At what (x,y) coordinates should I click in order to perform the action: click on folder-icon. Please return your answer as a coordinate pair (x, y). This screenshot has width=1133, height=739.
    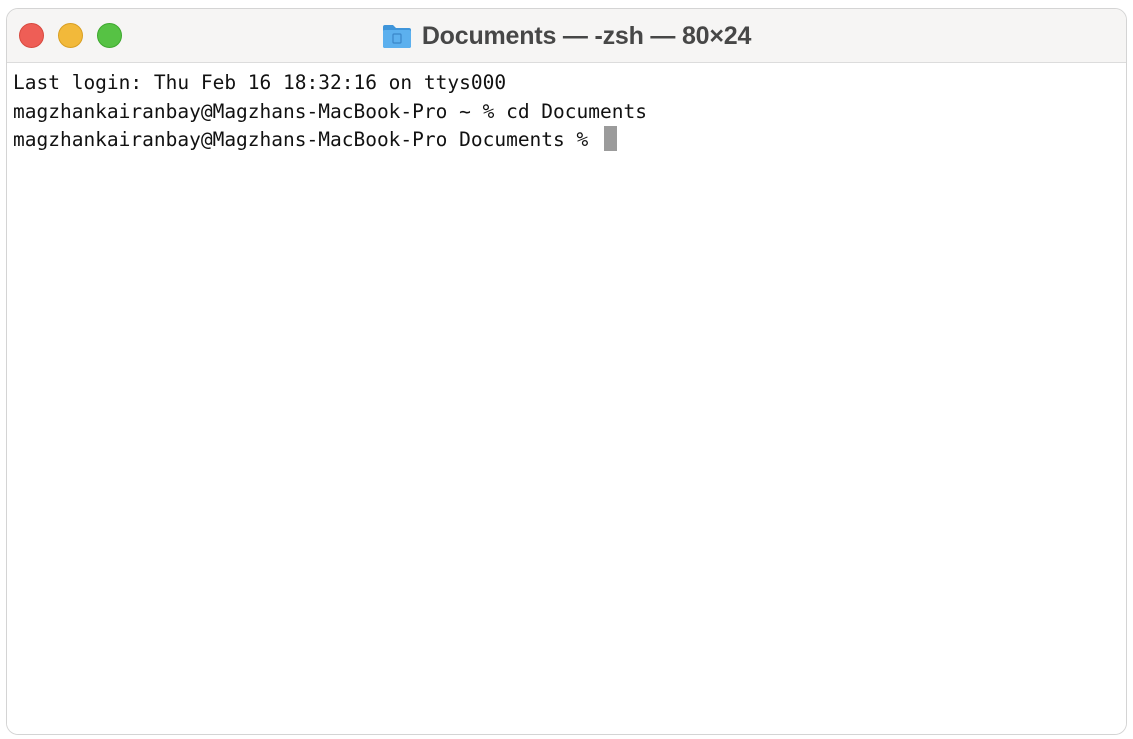
    Looking at the image, I should click on (396, 36).